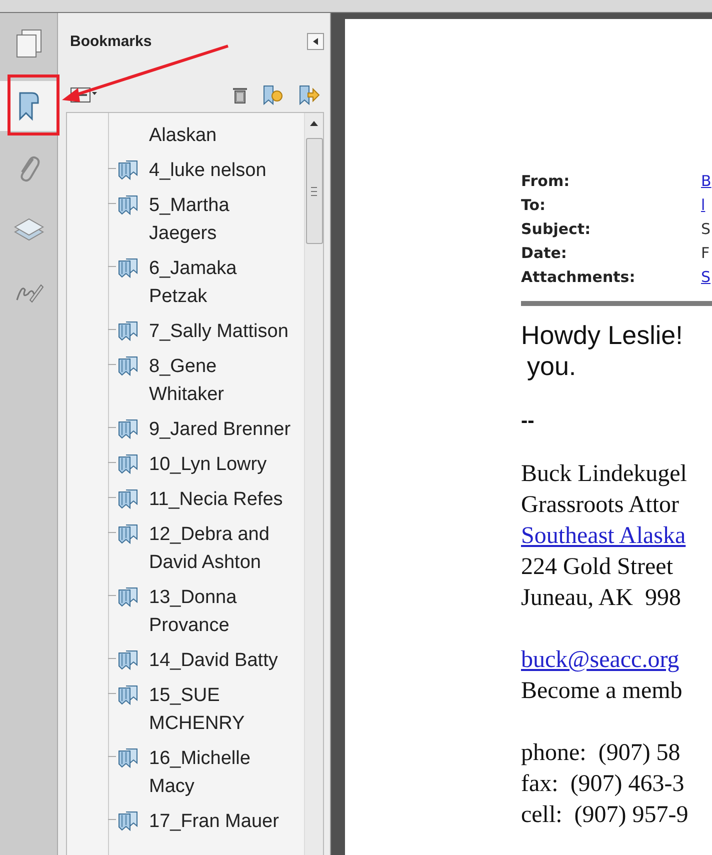 This screenshot has height=855, width=712. Describe the element at coordinates (30, 293) in the screenshot. I see `signature-icon` at that location.